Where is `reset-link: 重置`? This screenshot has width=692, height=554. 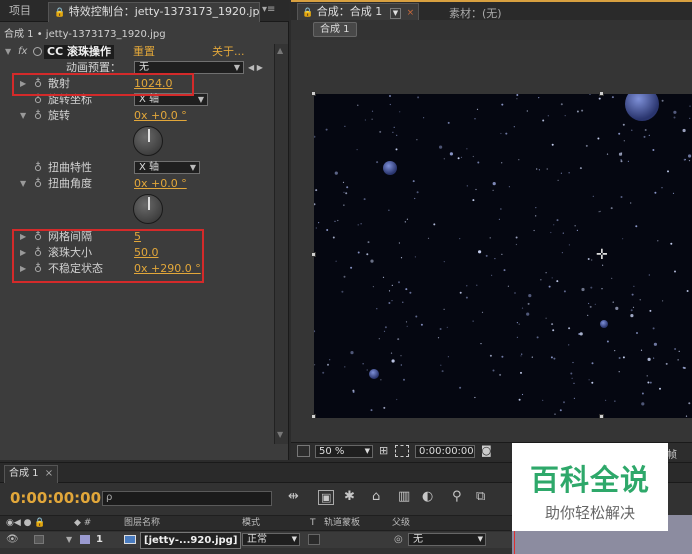
reset-link: 重置 is located at coordinates (144, 52).